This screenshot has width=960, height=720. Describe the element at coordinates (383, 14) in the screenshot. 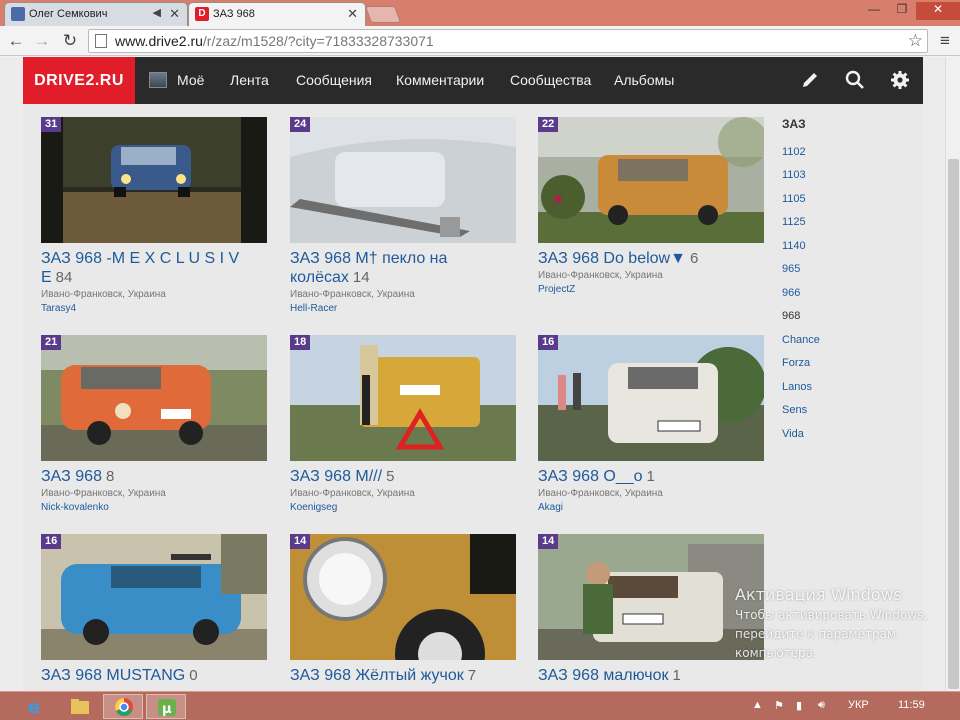

I see `new-tab-button` at that location.